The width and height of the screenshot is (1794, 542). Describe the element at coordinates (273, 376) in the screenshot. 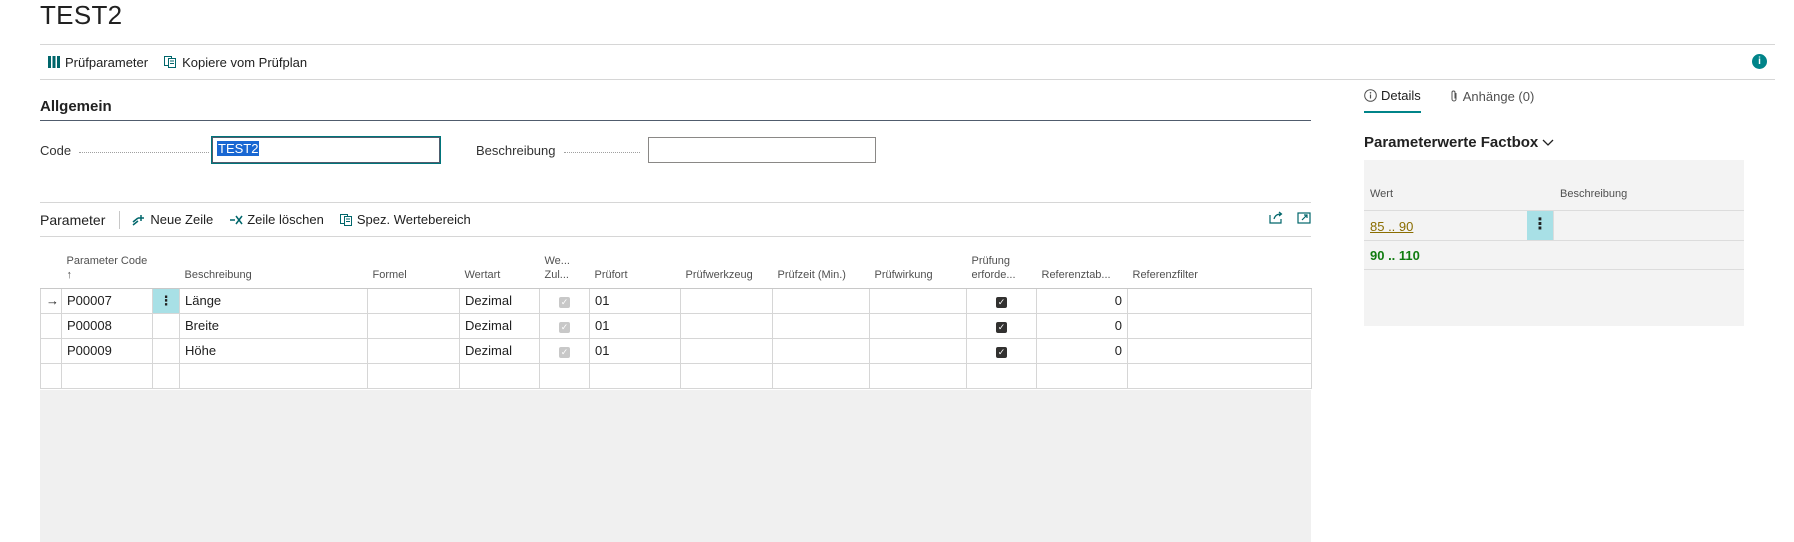

I see `cell-beschreibung` at that location.